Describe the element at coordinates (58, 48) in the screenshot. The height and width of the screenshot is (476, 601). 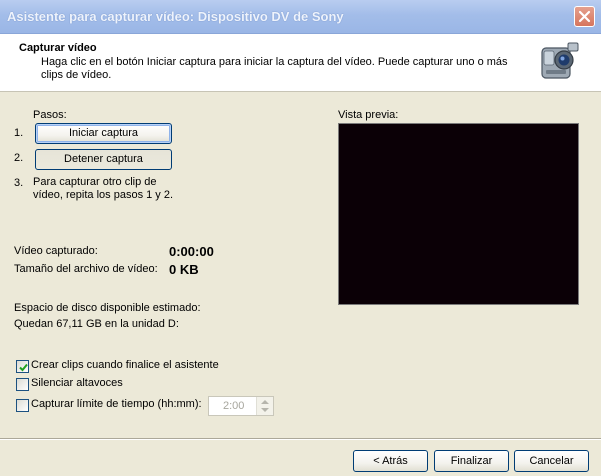
I see `page-title: Capturar vídeo` at that location.